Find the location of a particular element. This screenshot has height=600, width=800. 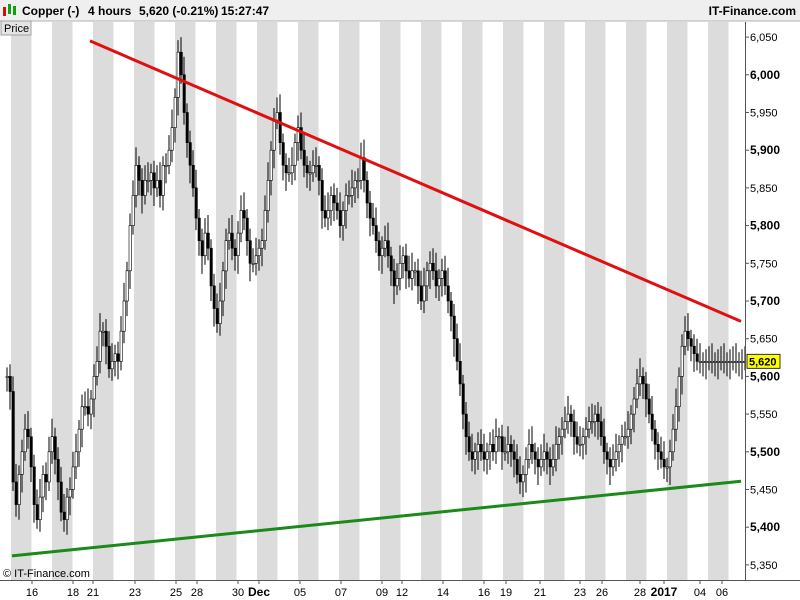

y-tick-label: 5,650 is located at coordinates (764, 340).